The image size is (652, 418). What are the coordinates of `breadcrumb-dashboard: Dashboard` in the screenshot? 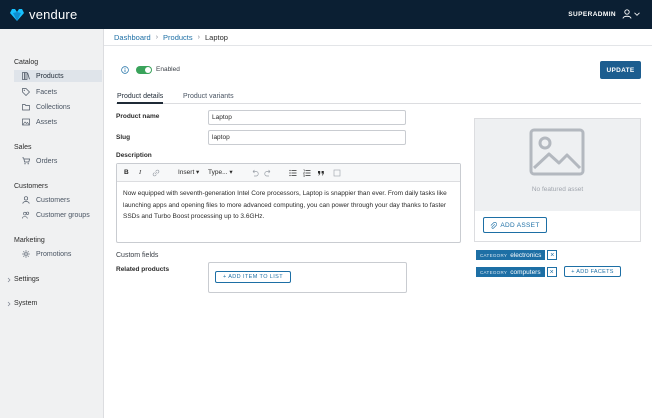 It's located at (132, 37).